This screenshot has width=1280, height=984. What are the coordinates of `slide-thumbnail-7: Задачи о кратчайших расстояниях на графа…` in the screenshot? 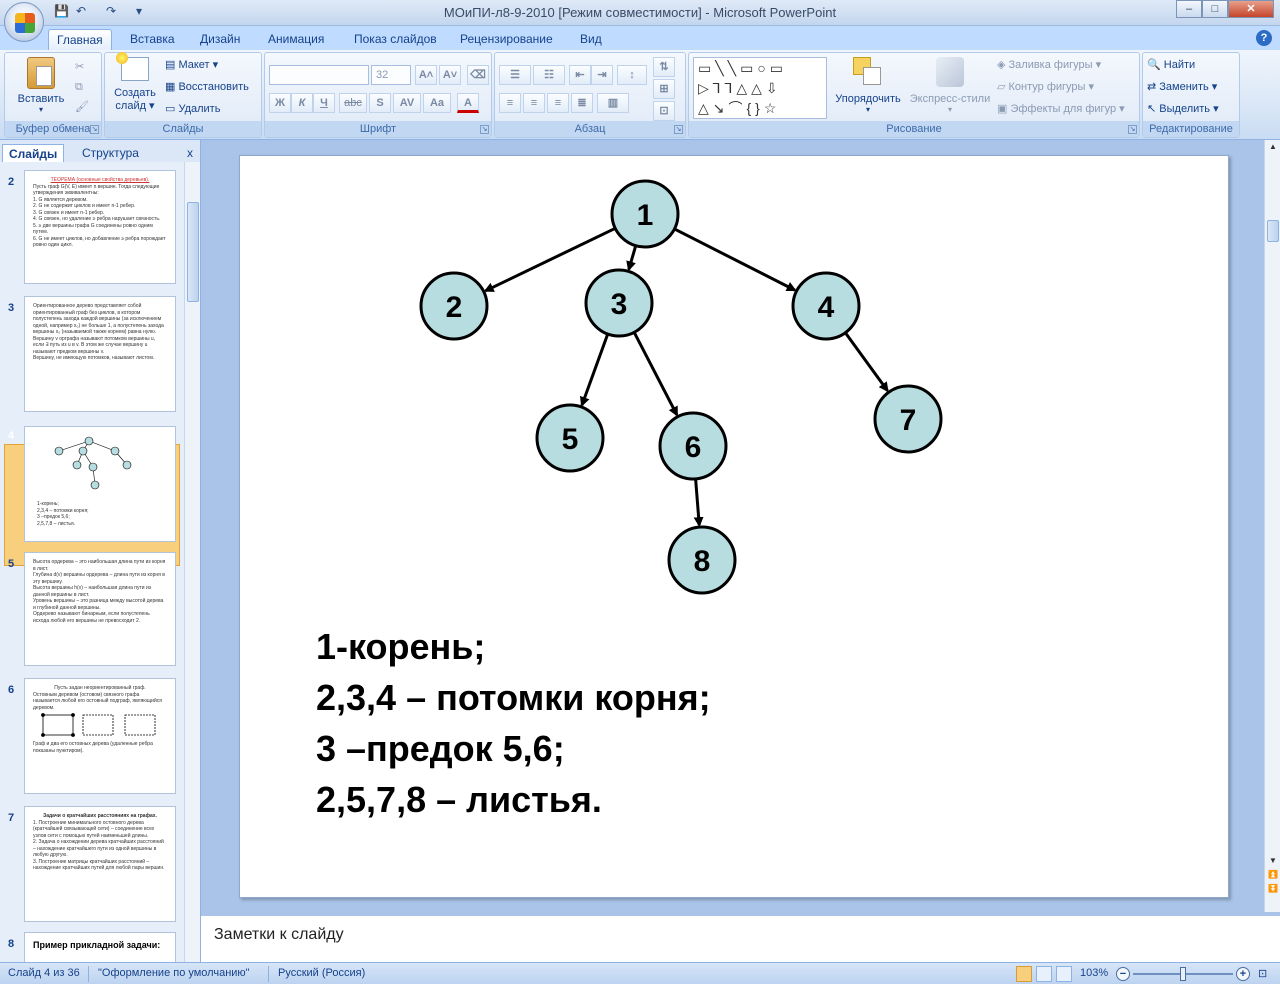 It's located at (100, 864).